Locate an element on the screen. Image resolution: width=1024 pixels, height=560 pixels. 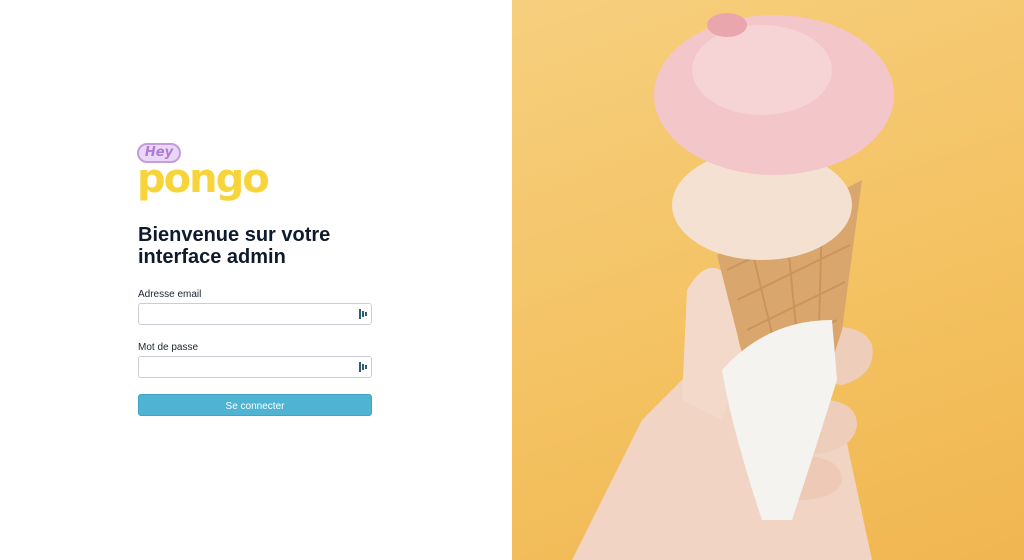
password-label: Mot de passe is located at coordinates (168, 347).